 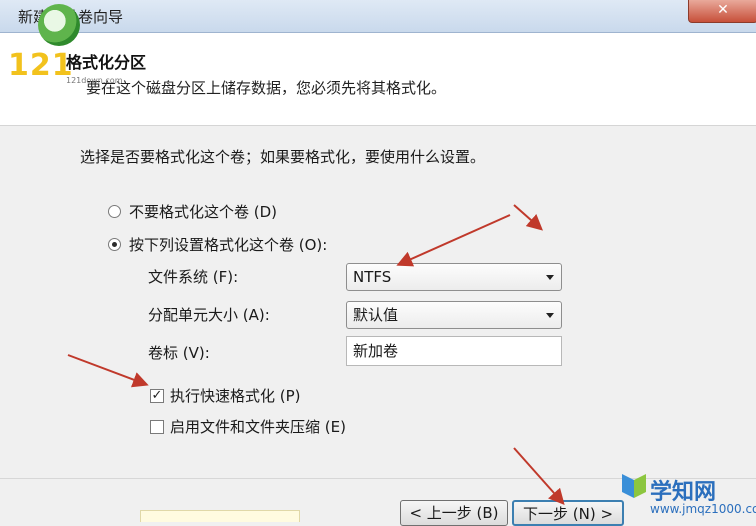 I want to click on radio-format-label: 按下列设置格式化这个卷 (O):, so click(x=228, y=245).